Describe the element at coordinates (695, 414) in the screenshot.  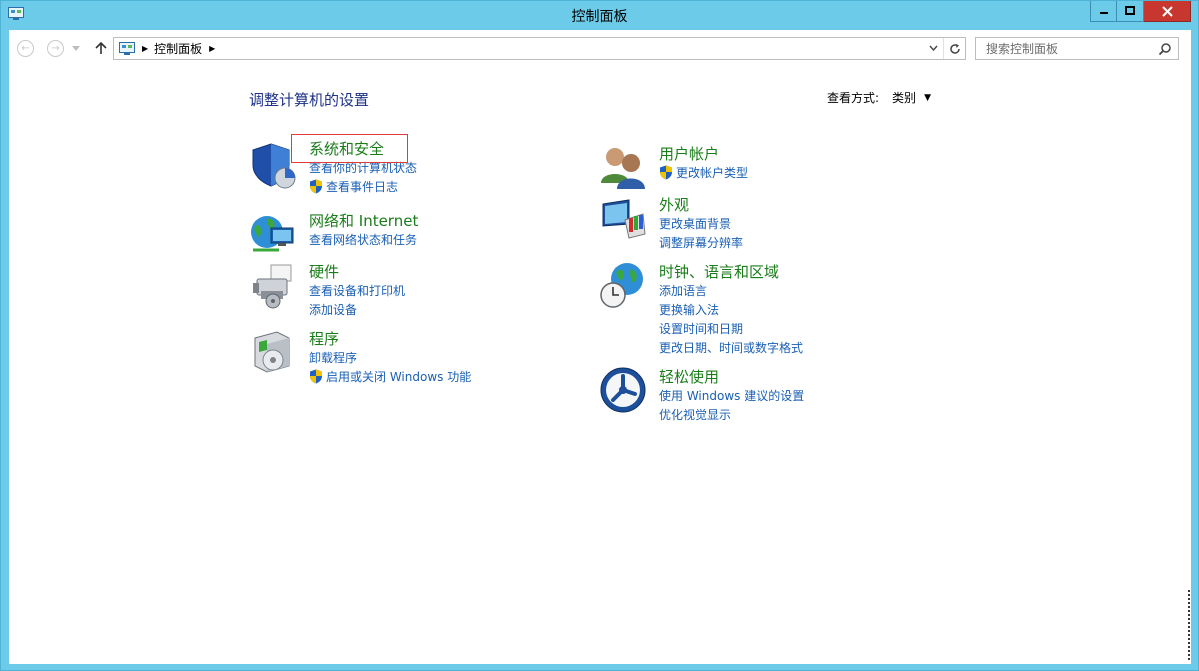
I see `link-text: 优化视觉显示` at that location.